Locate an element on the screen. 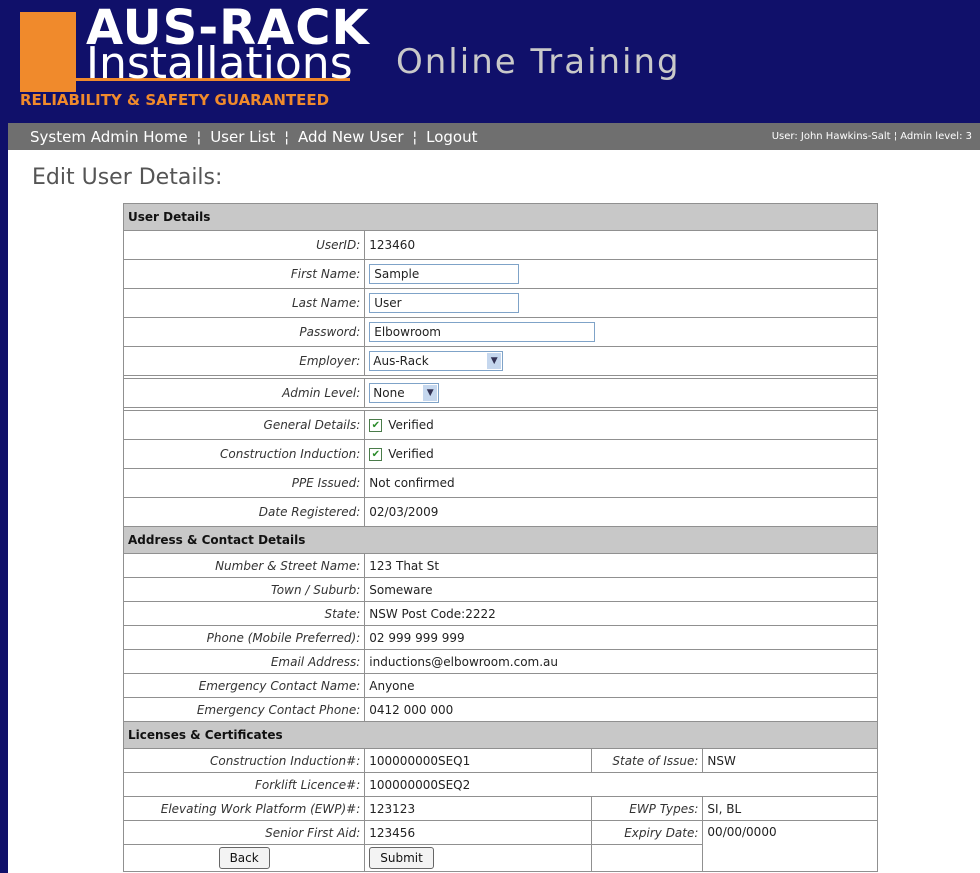 The image size is (980, 873). nav-system-admin-home-link: System Admin Home is located at coordinates (109, 137).